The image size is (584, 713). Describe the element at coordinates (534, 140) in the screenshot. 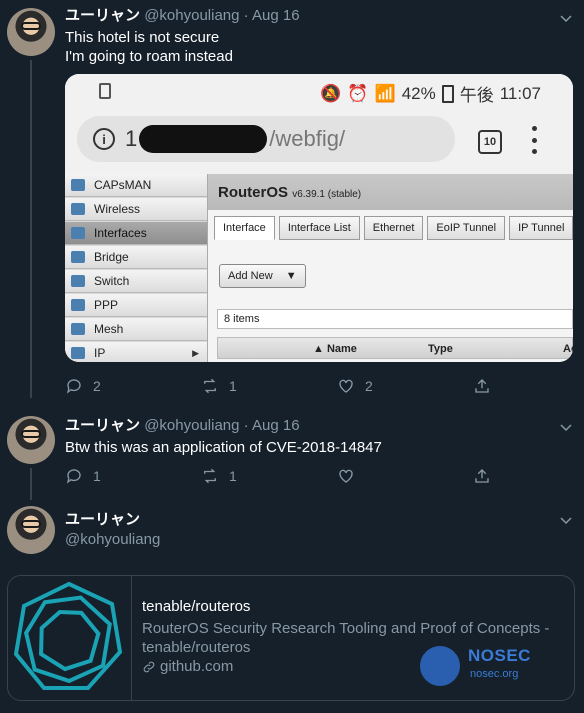

I see `more-menu-icon` at that location.